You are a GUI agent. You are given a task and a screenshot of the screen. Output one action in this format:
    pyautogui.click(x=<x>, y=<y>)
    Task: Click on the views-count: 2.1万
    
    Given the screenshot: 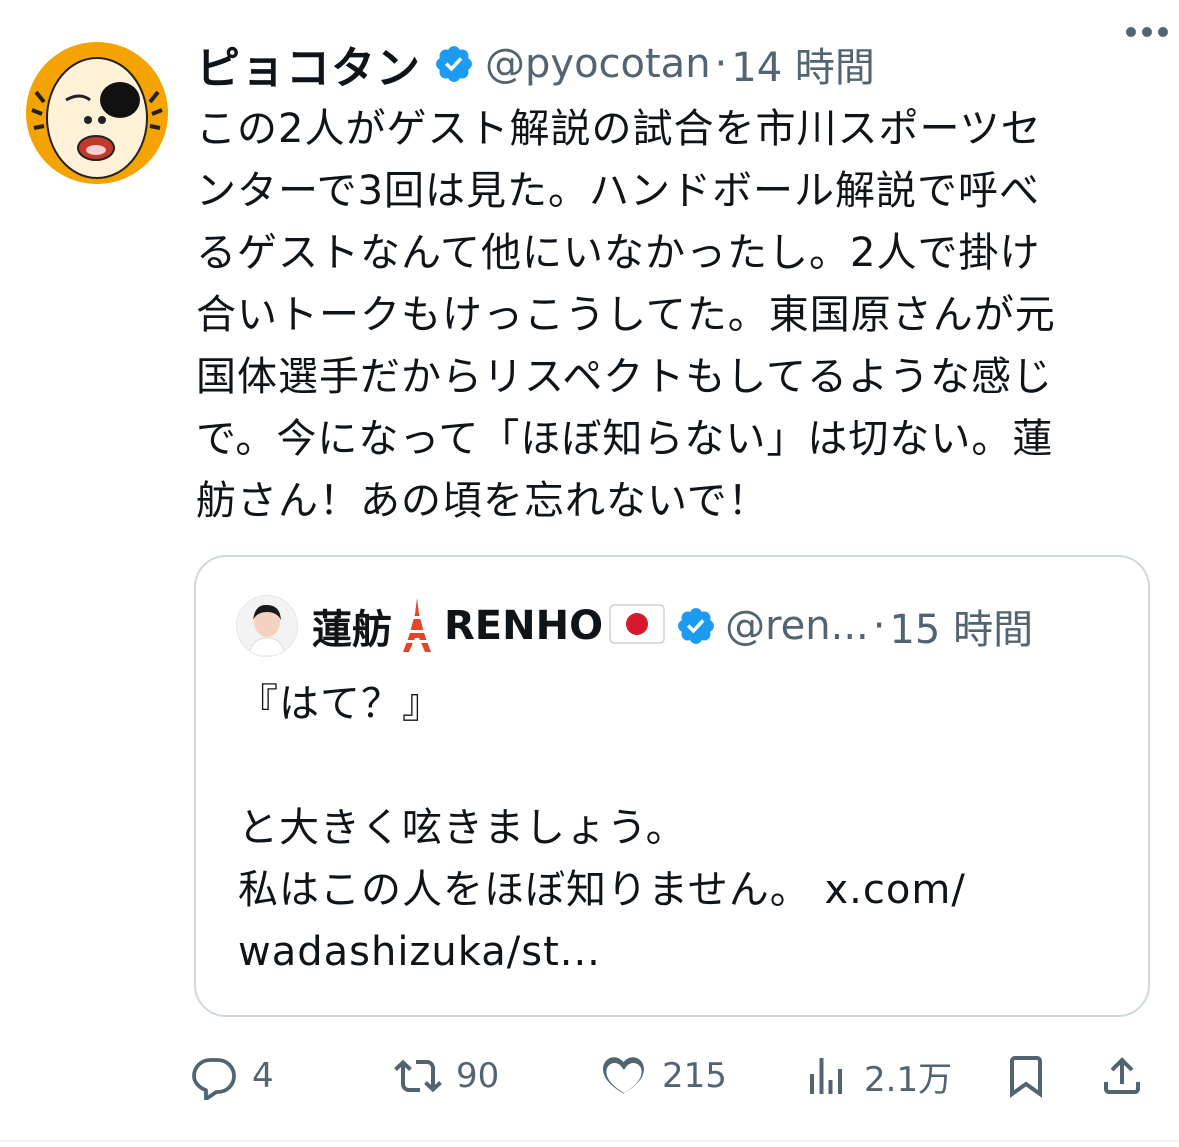 What is the action you would take?
    pyautogui.click(x=908, y=1079)
    